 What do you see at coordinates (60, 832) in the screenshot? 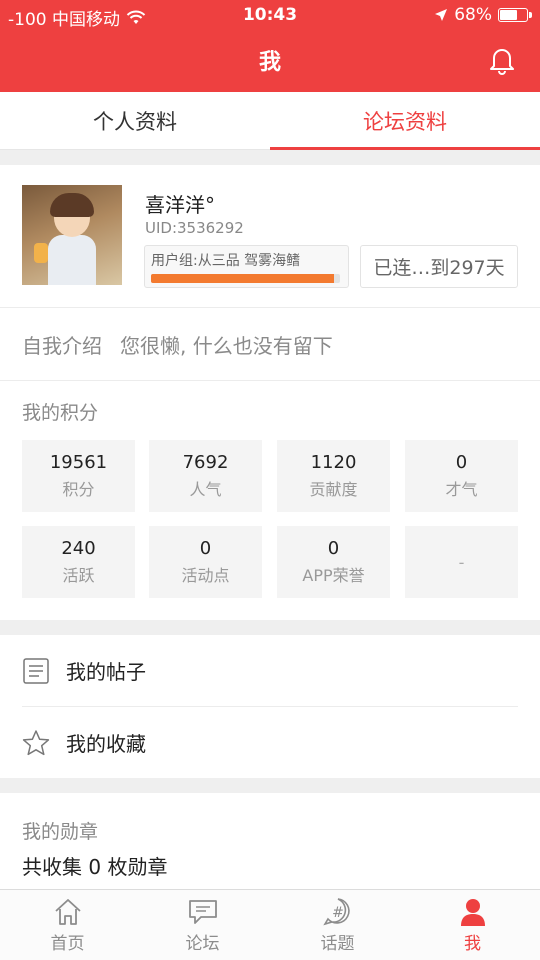
I see `medals-title: 我的勋章` at bounding box center [60, 832].